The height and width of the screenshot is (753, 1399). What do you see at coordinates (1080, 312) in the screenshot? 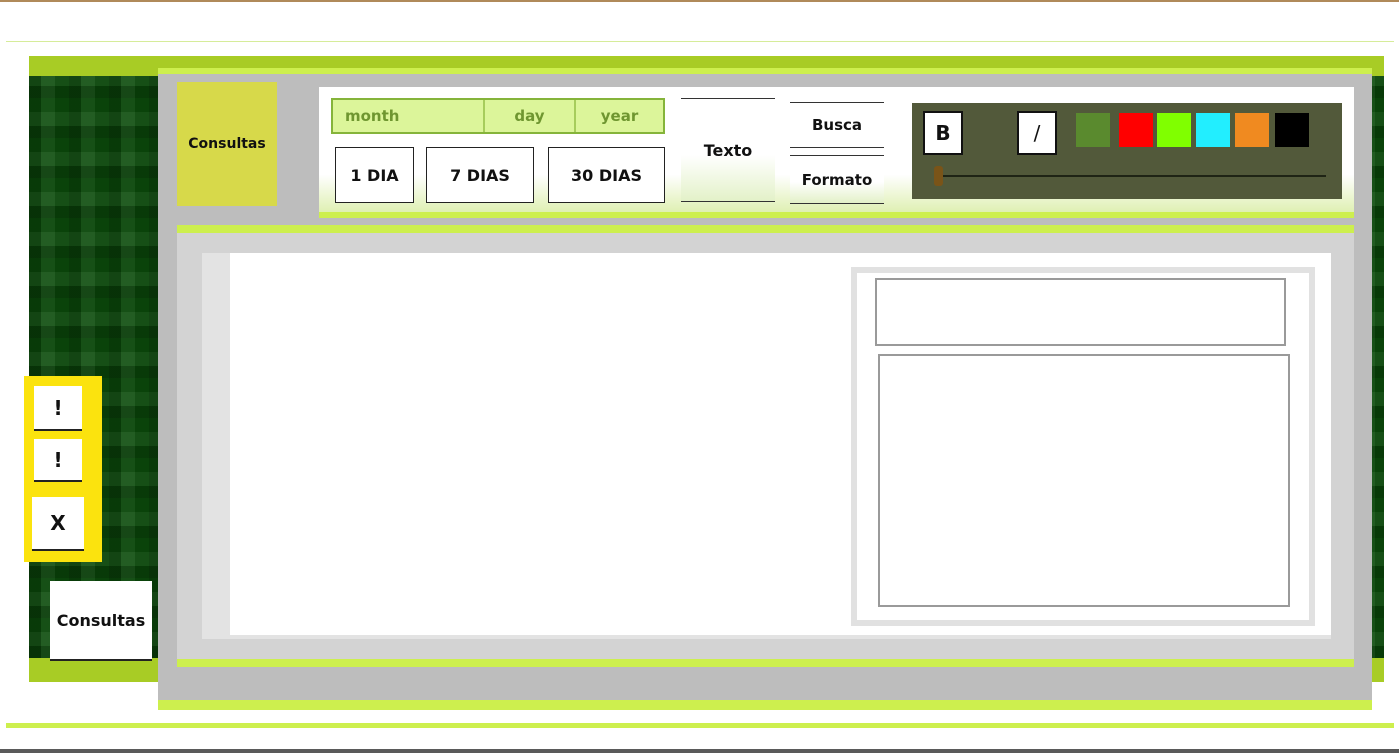
I see `side-input-field` at bounding box center [1080, 312].